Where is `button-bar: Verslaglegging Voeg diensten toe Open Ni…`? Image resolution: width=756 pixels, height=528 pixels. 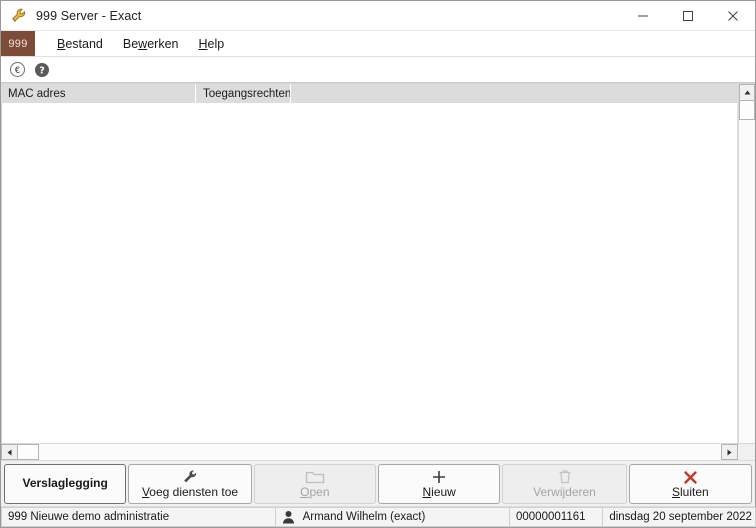
button-bar: Verslaglegging Voeg diensten toe Open Ni… is located at coordinates (378, 483).